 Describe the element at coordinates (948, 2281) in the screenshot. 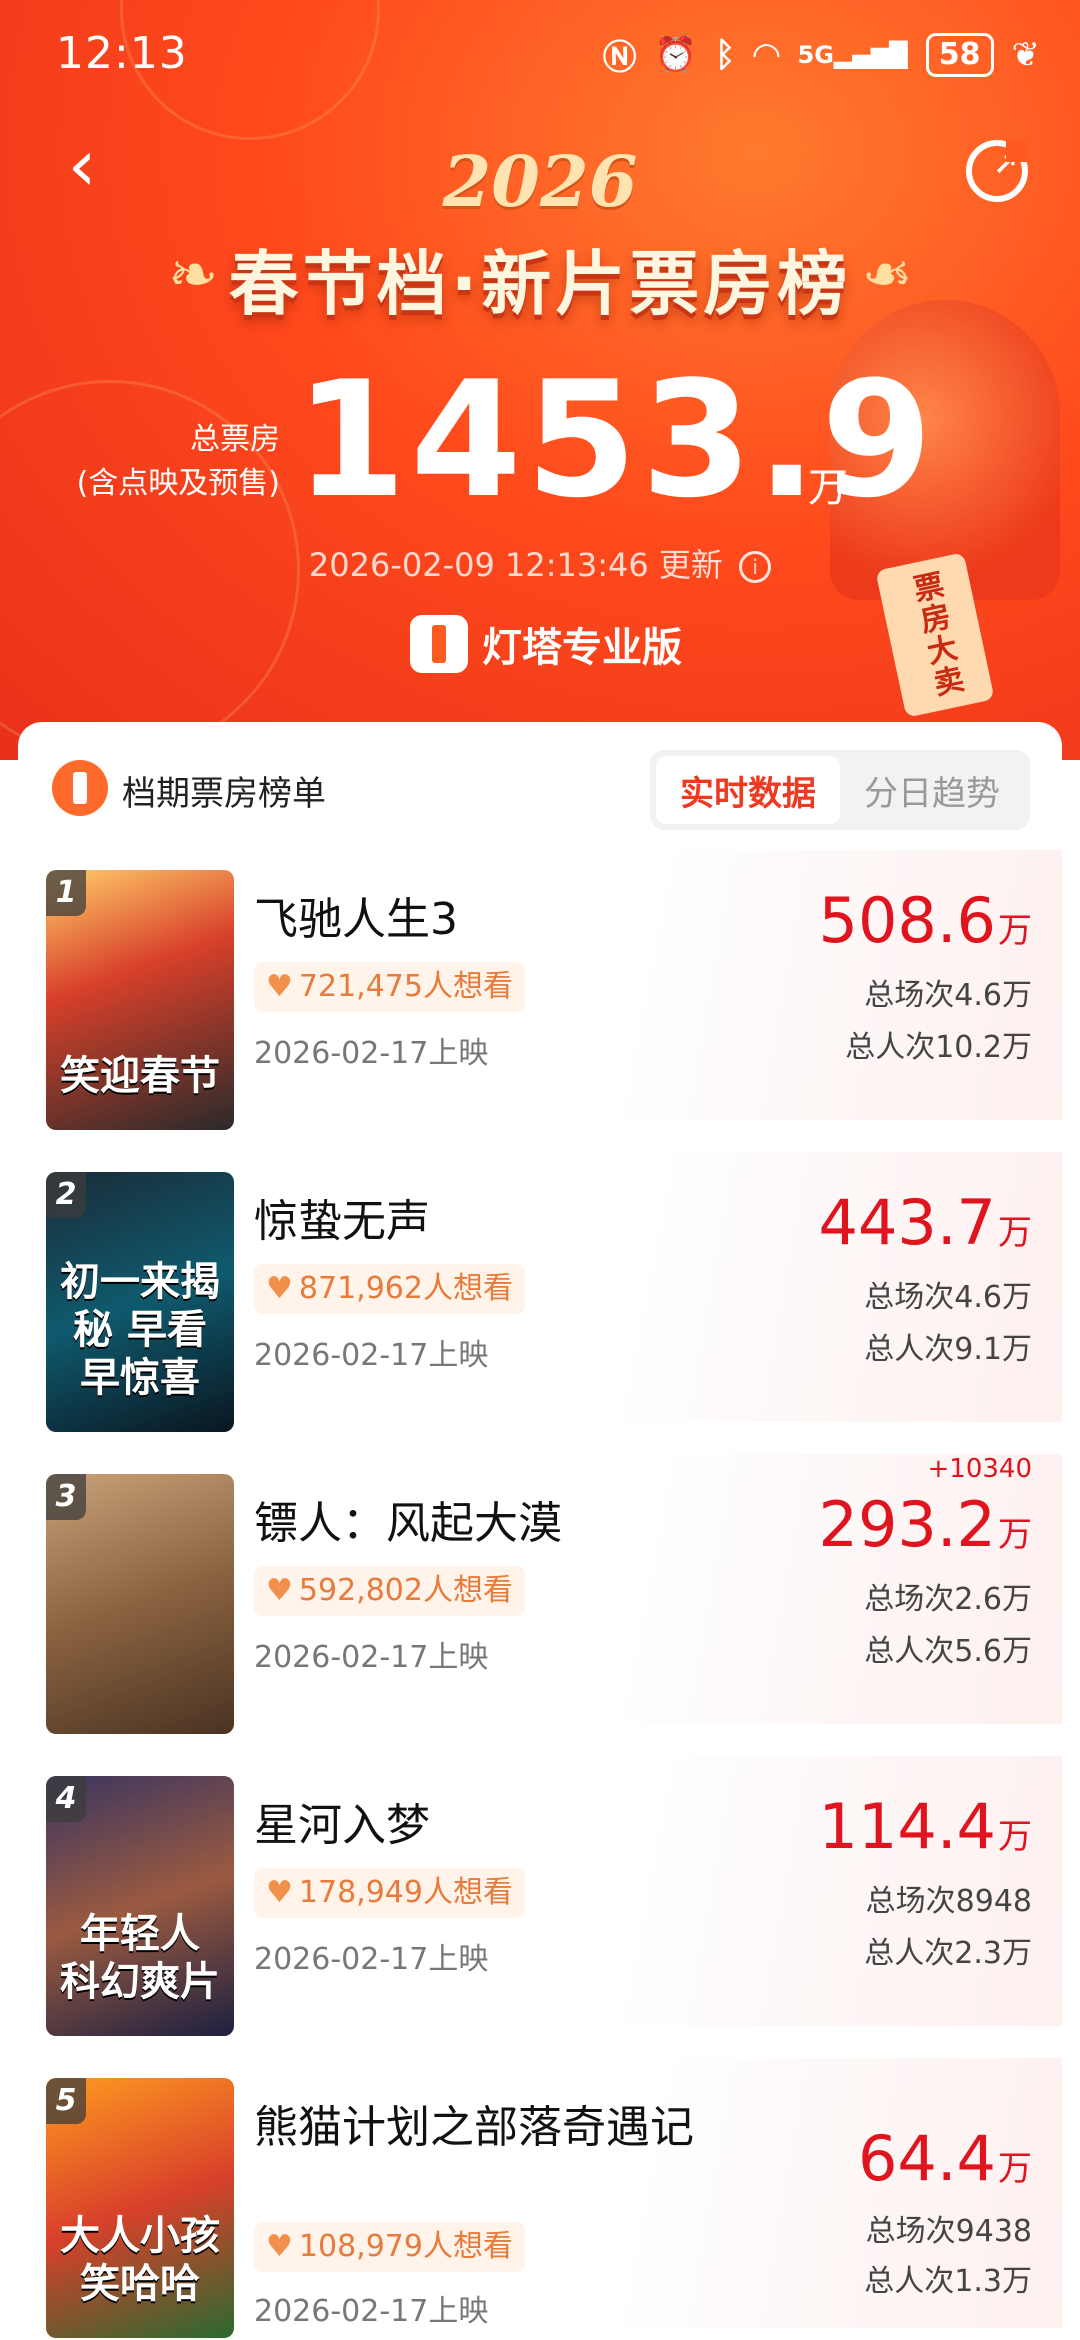

I see `total-audience: 总人次1.3万` at that location.